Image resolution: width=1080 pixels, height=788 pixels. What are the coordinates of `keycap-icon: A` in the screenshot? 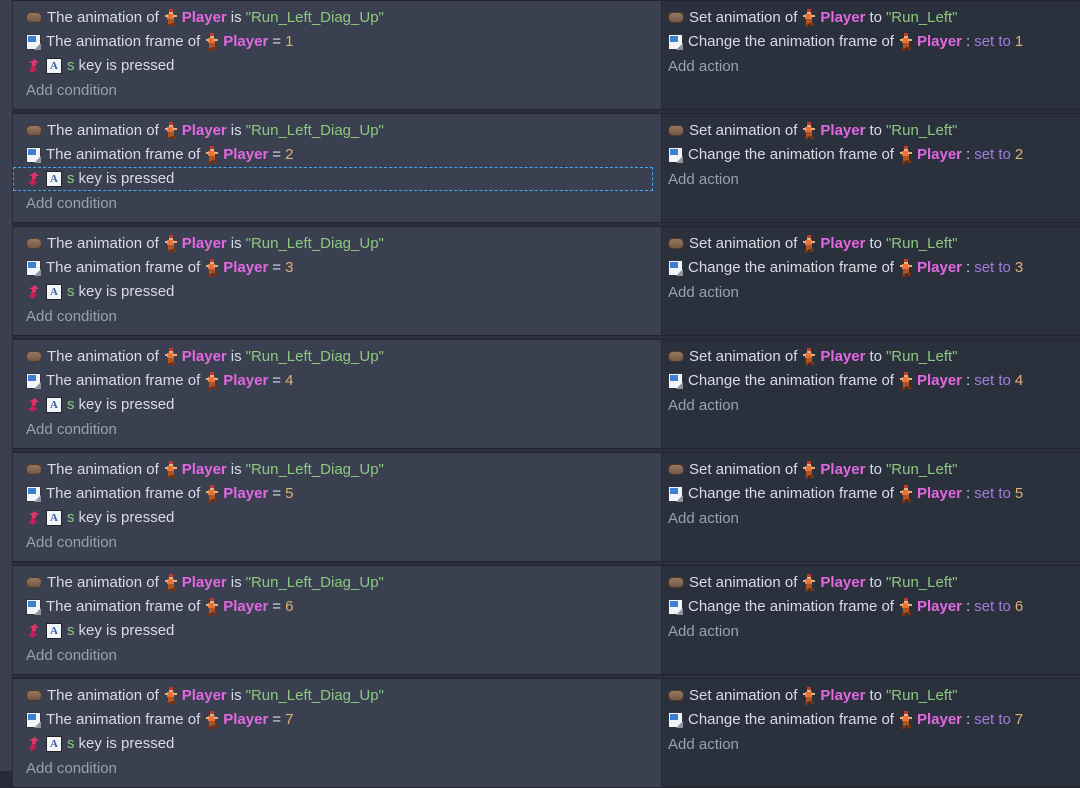 It's located at (54, 179).